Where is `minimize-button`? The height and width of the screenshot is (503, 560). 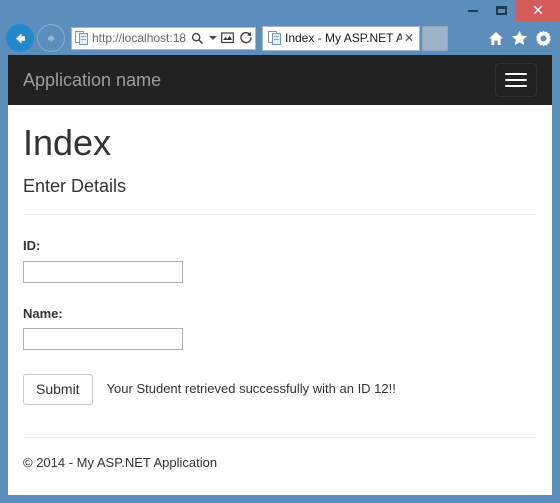
minimize-button is located at coordinates (472, 10).